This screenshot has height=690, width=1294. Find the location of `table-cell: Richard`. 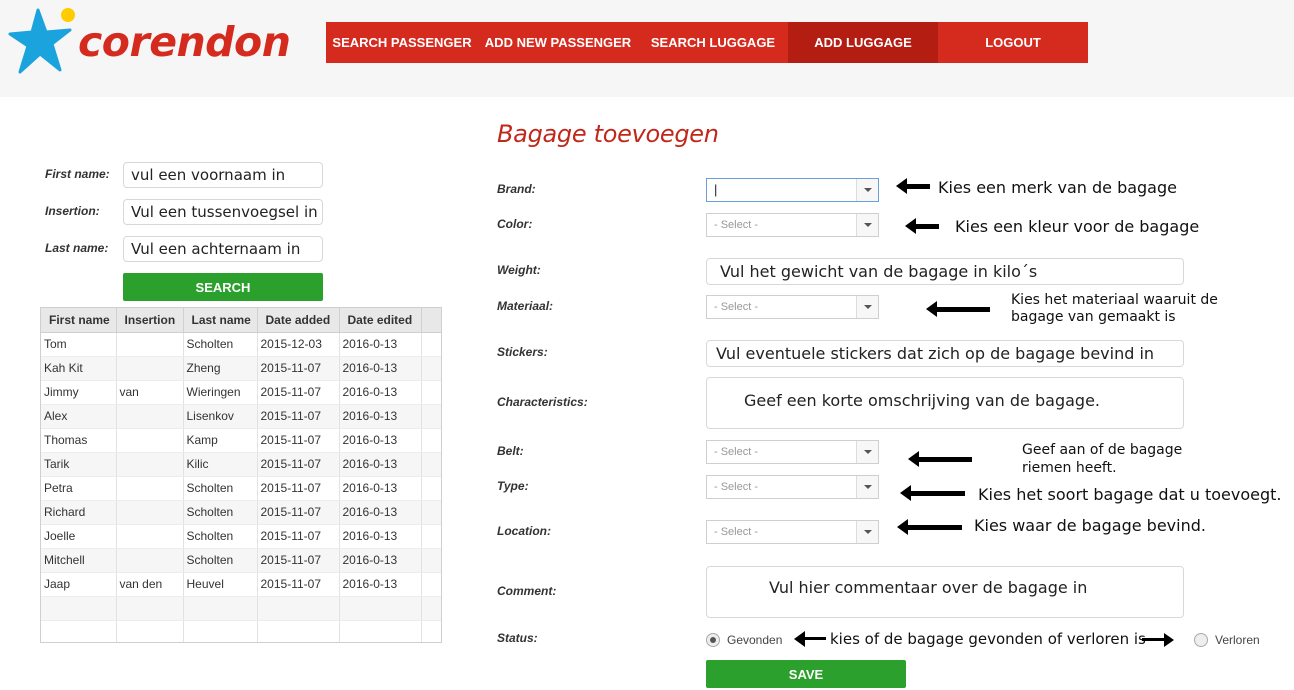

table-cell: Richard is located at coordinates (79, 512).